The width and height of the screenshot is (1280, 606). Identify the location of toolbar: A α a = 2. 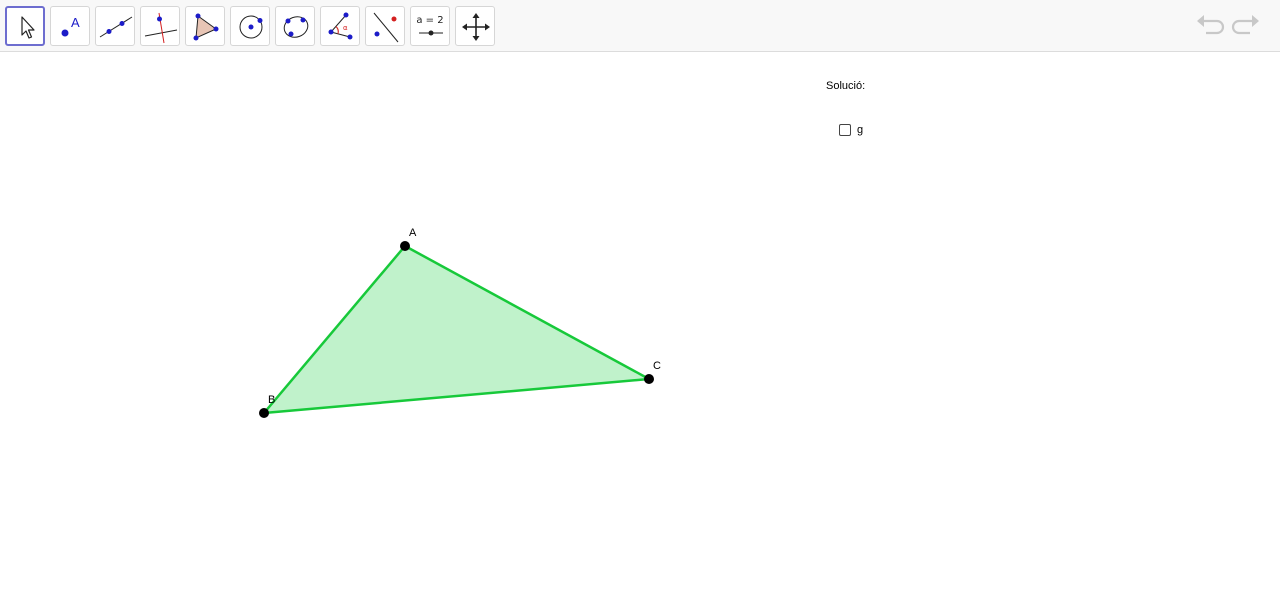
(640, 26).